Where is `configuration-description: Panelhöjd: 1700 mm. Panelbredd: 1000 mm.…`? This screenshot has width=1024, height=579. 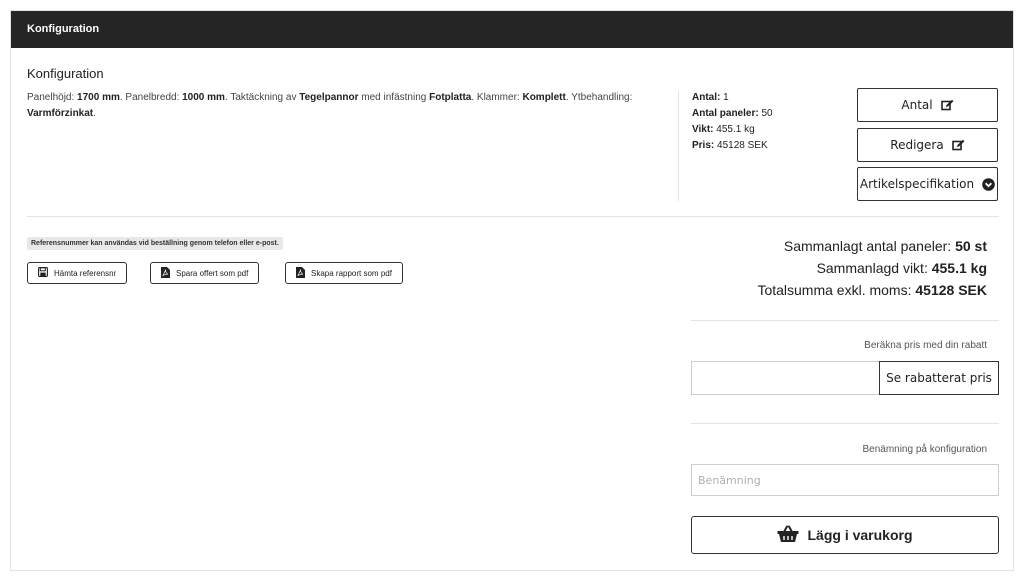
configuration-description: Panelhöjd: 1700 mm. Panelbredd: 1000 mm.… is located at coordinates (330, 105).